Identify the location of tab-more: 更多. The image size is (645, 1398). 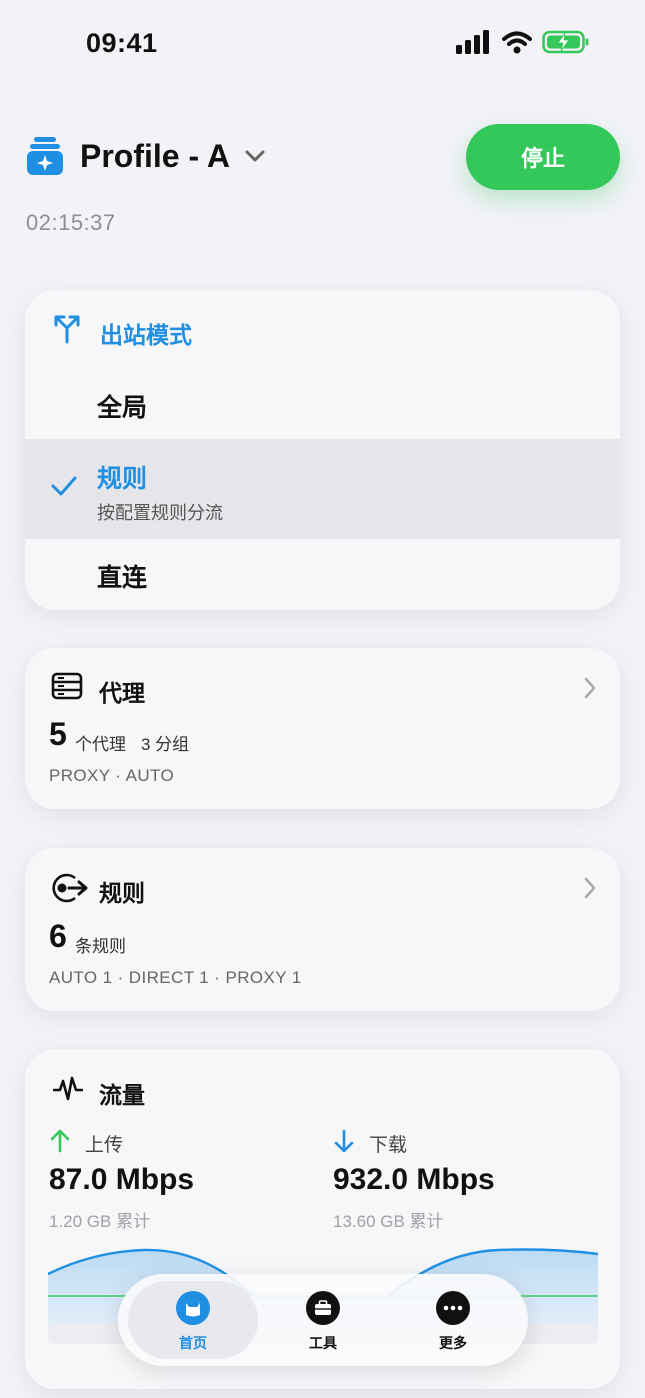
(453, 1320).